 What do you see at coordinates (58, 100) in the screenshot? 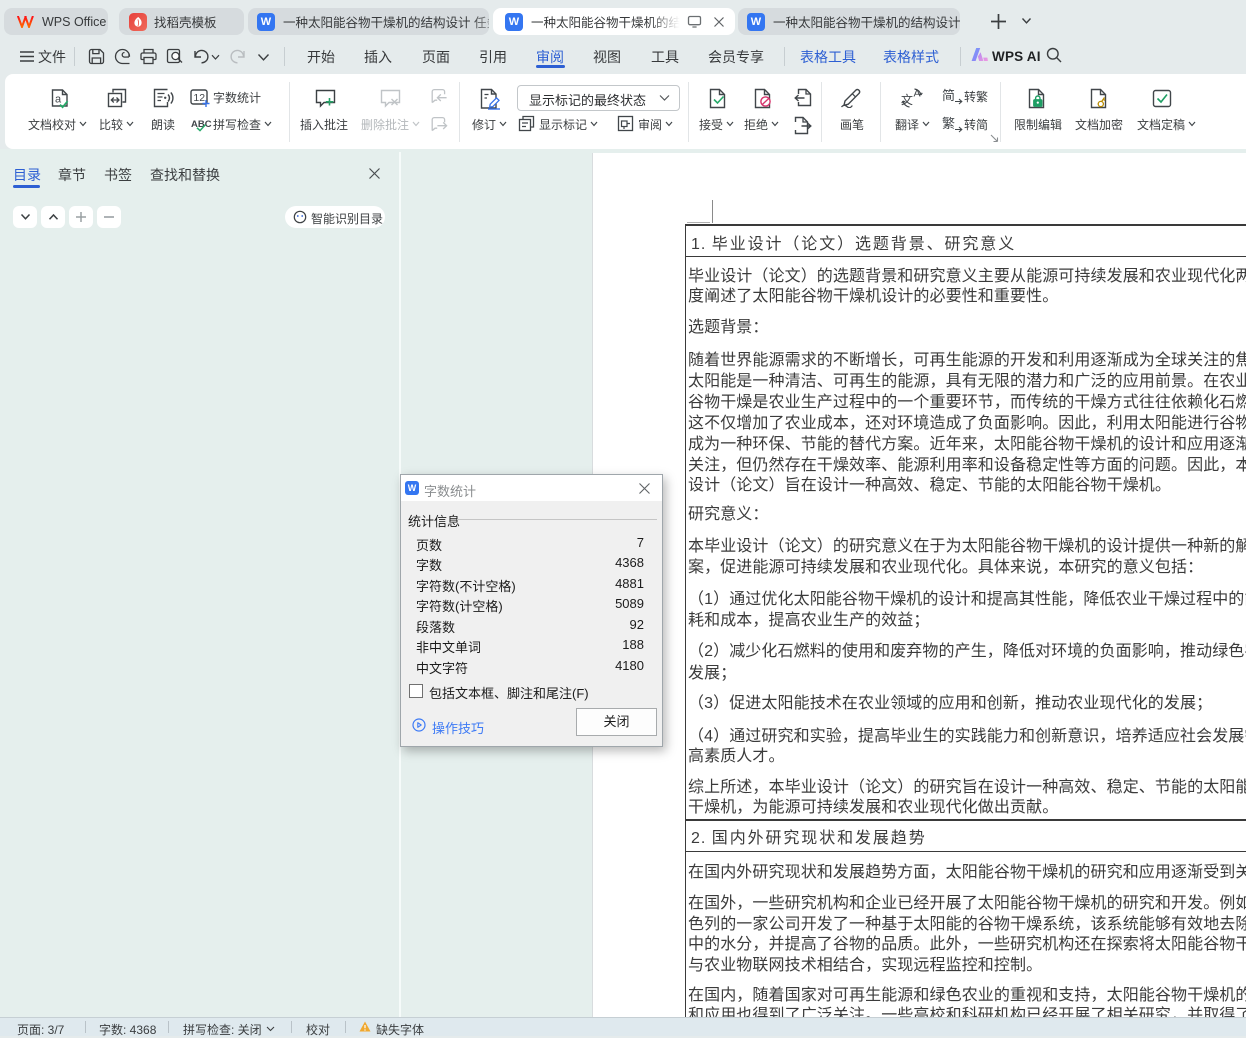
I see `svg-text: a` at bounding box center [58, 100].